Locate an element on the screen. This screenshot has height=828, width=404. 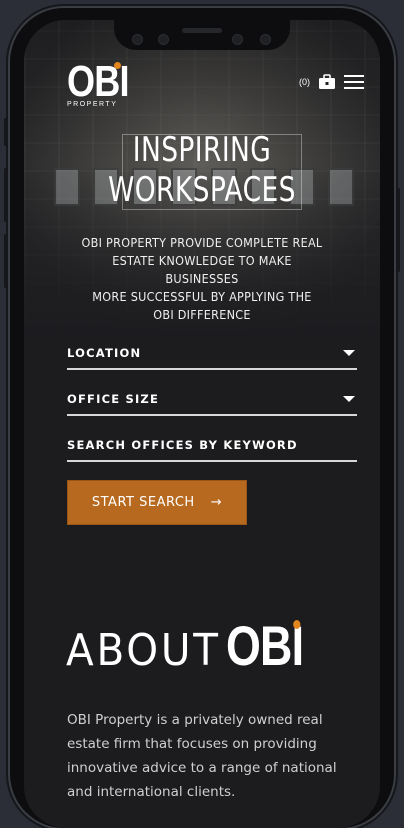
hero-title: INSPIRING WORKSPACES is located at coordinates (202, 170).